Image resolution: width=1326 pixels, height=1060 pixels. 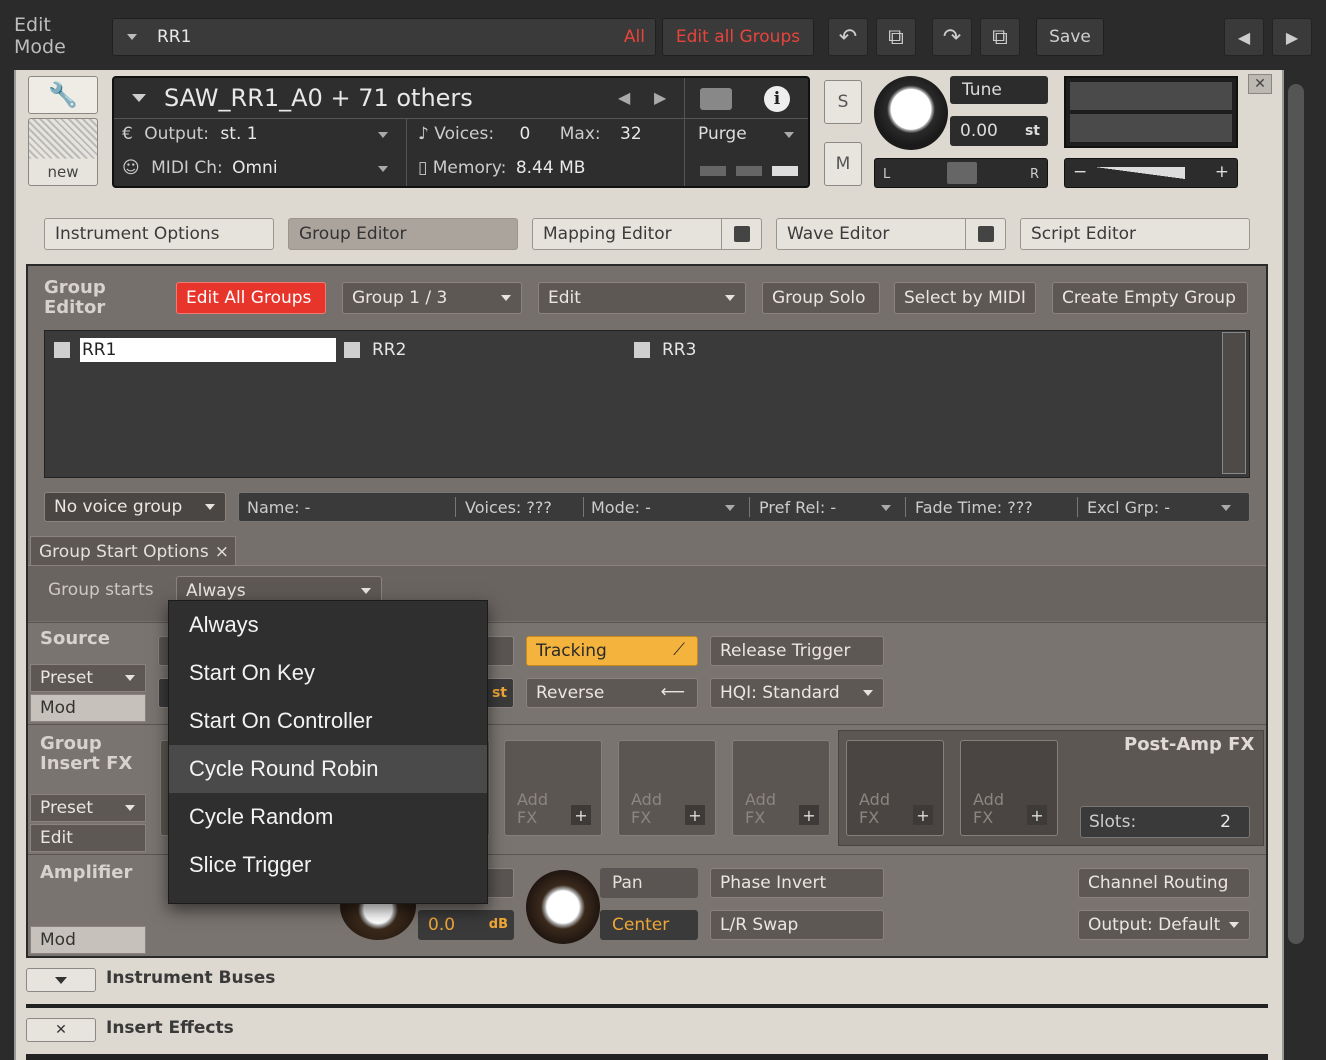 I want to click on preset-selector: RR1 All, so click(x=384, y=37).